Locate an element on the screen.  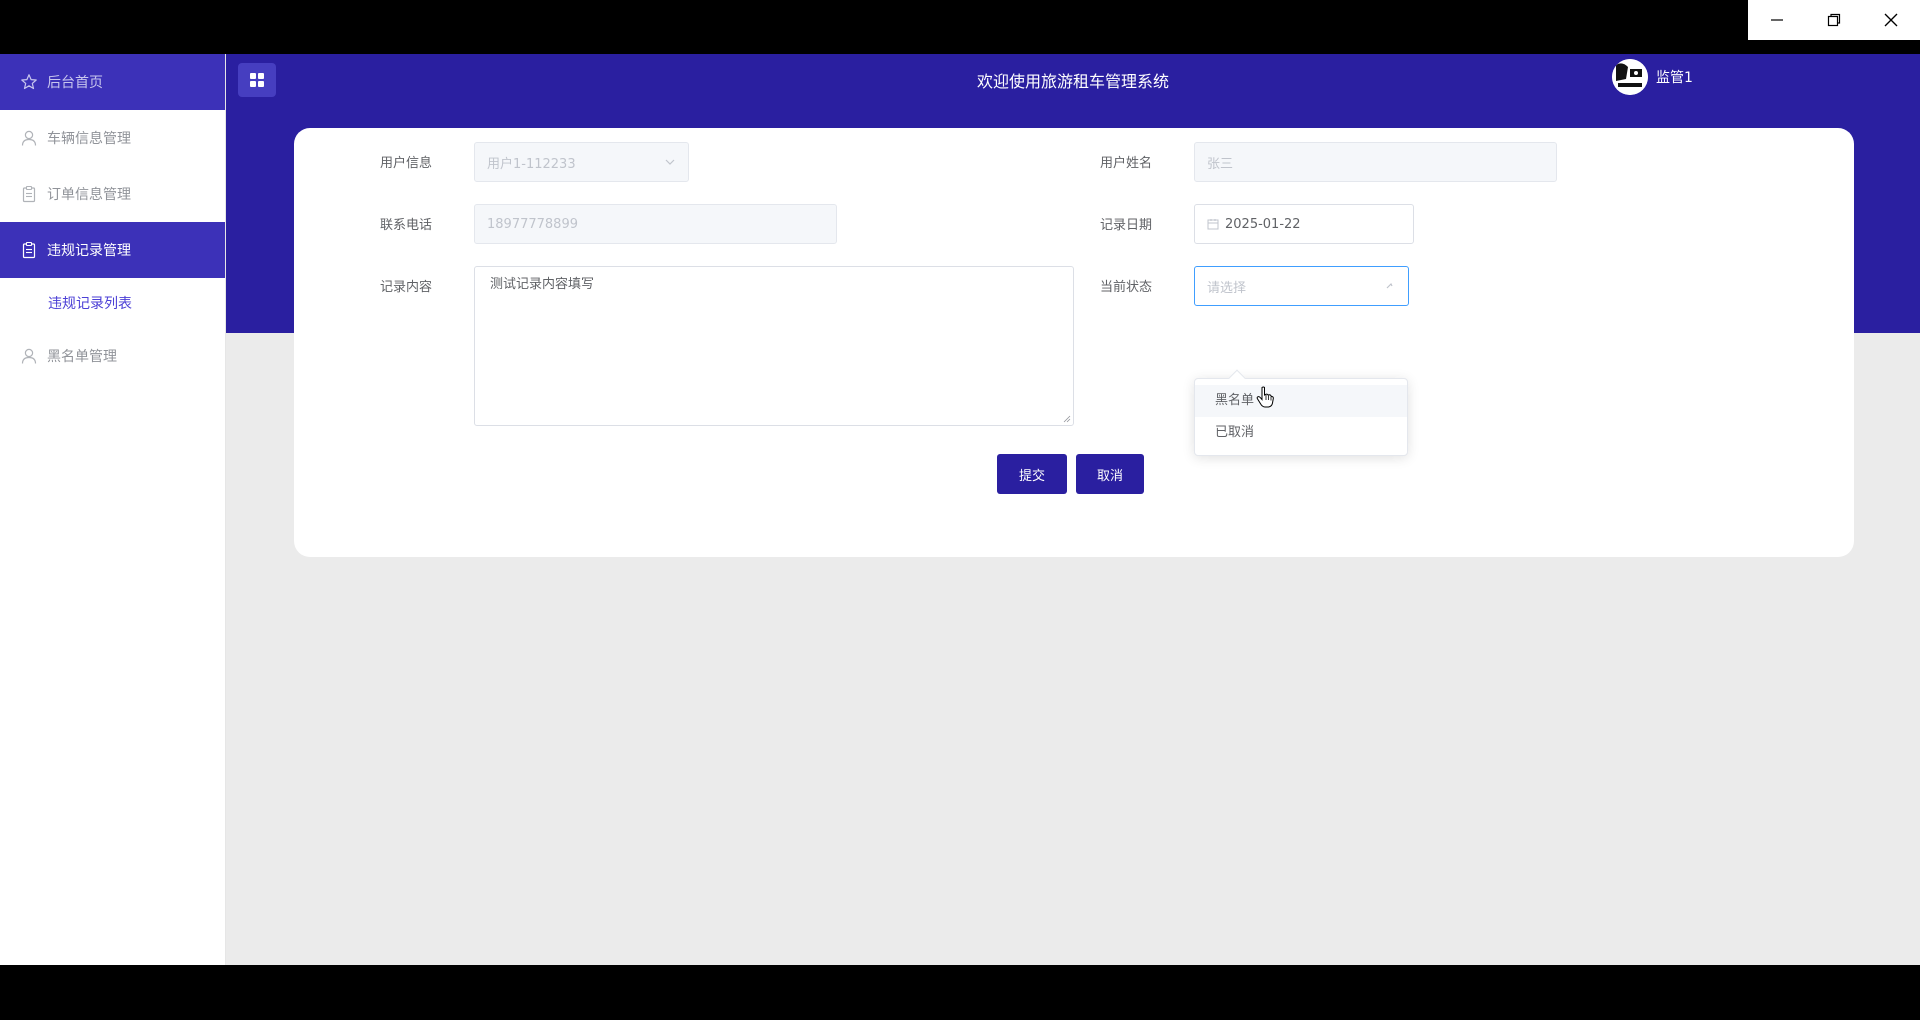
phone-label: 联系电话 is located at coordinates (405, 225).